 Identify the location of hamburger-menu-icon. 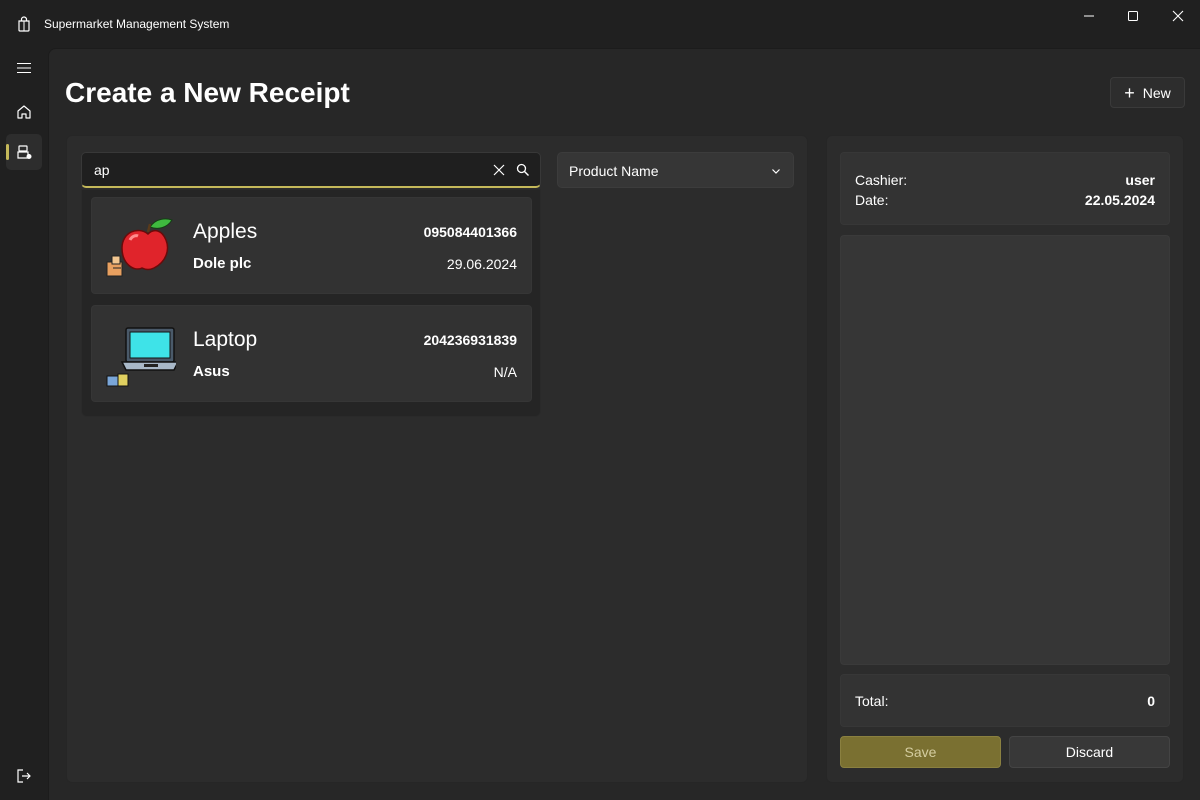
(24, 68).